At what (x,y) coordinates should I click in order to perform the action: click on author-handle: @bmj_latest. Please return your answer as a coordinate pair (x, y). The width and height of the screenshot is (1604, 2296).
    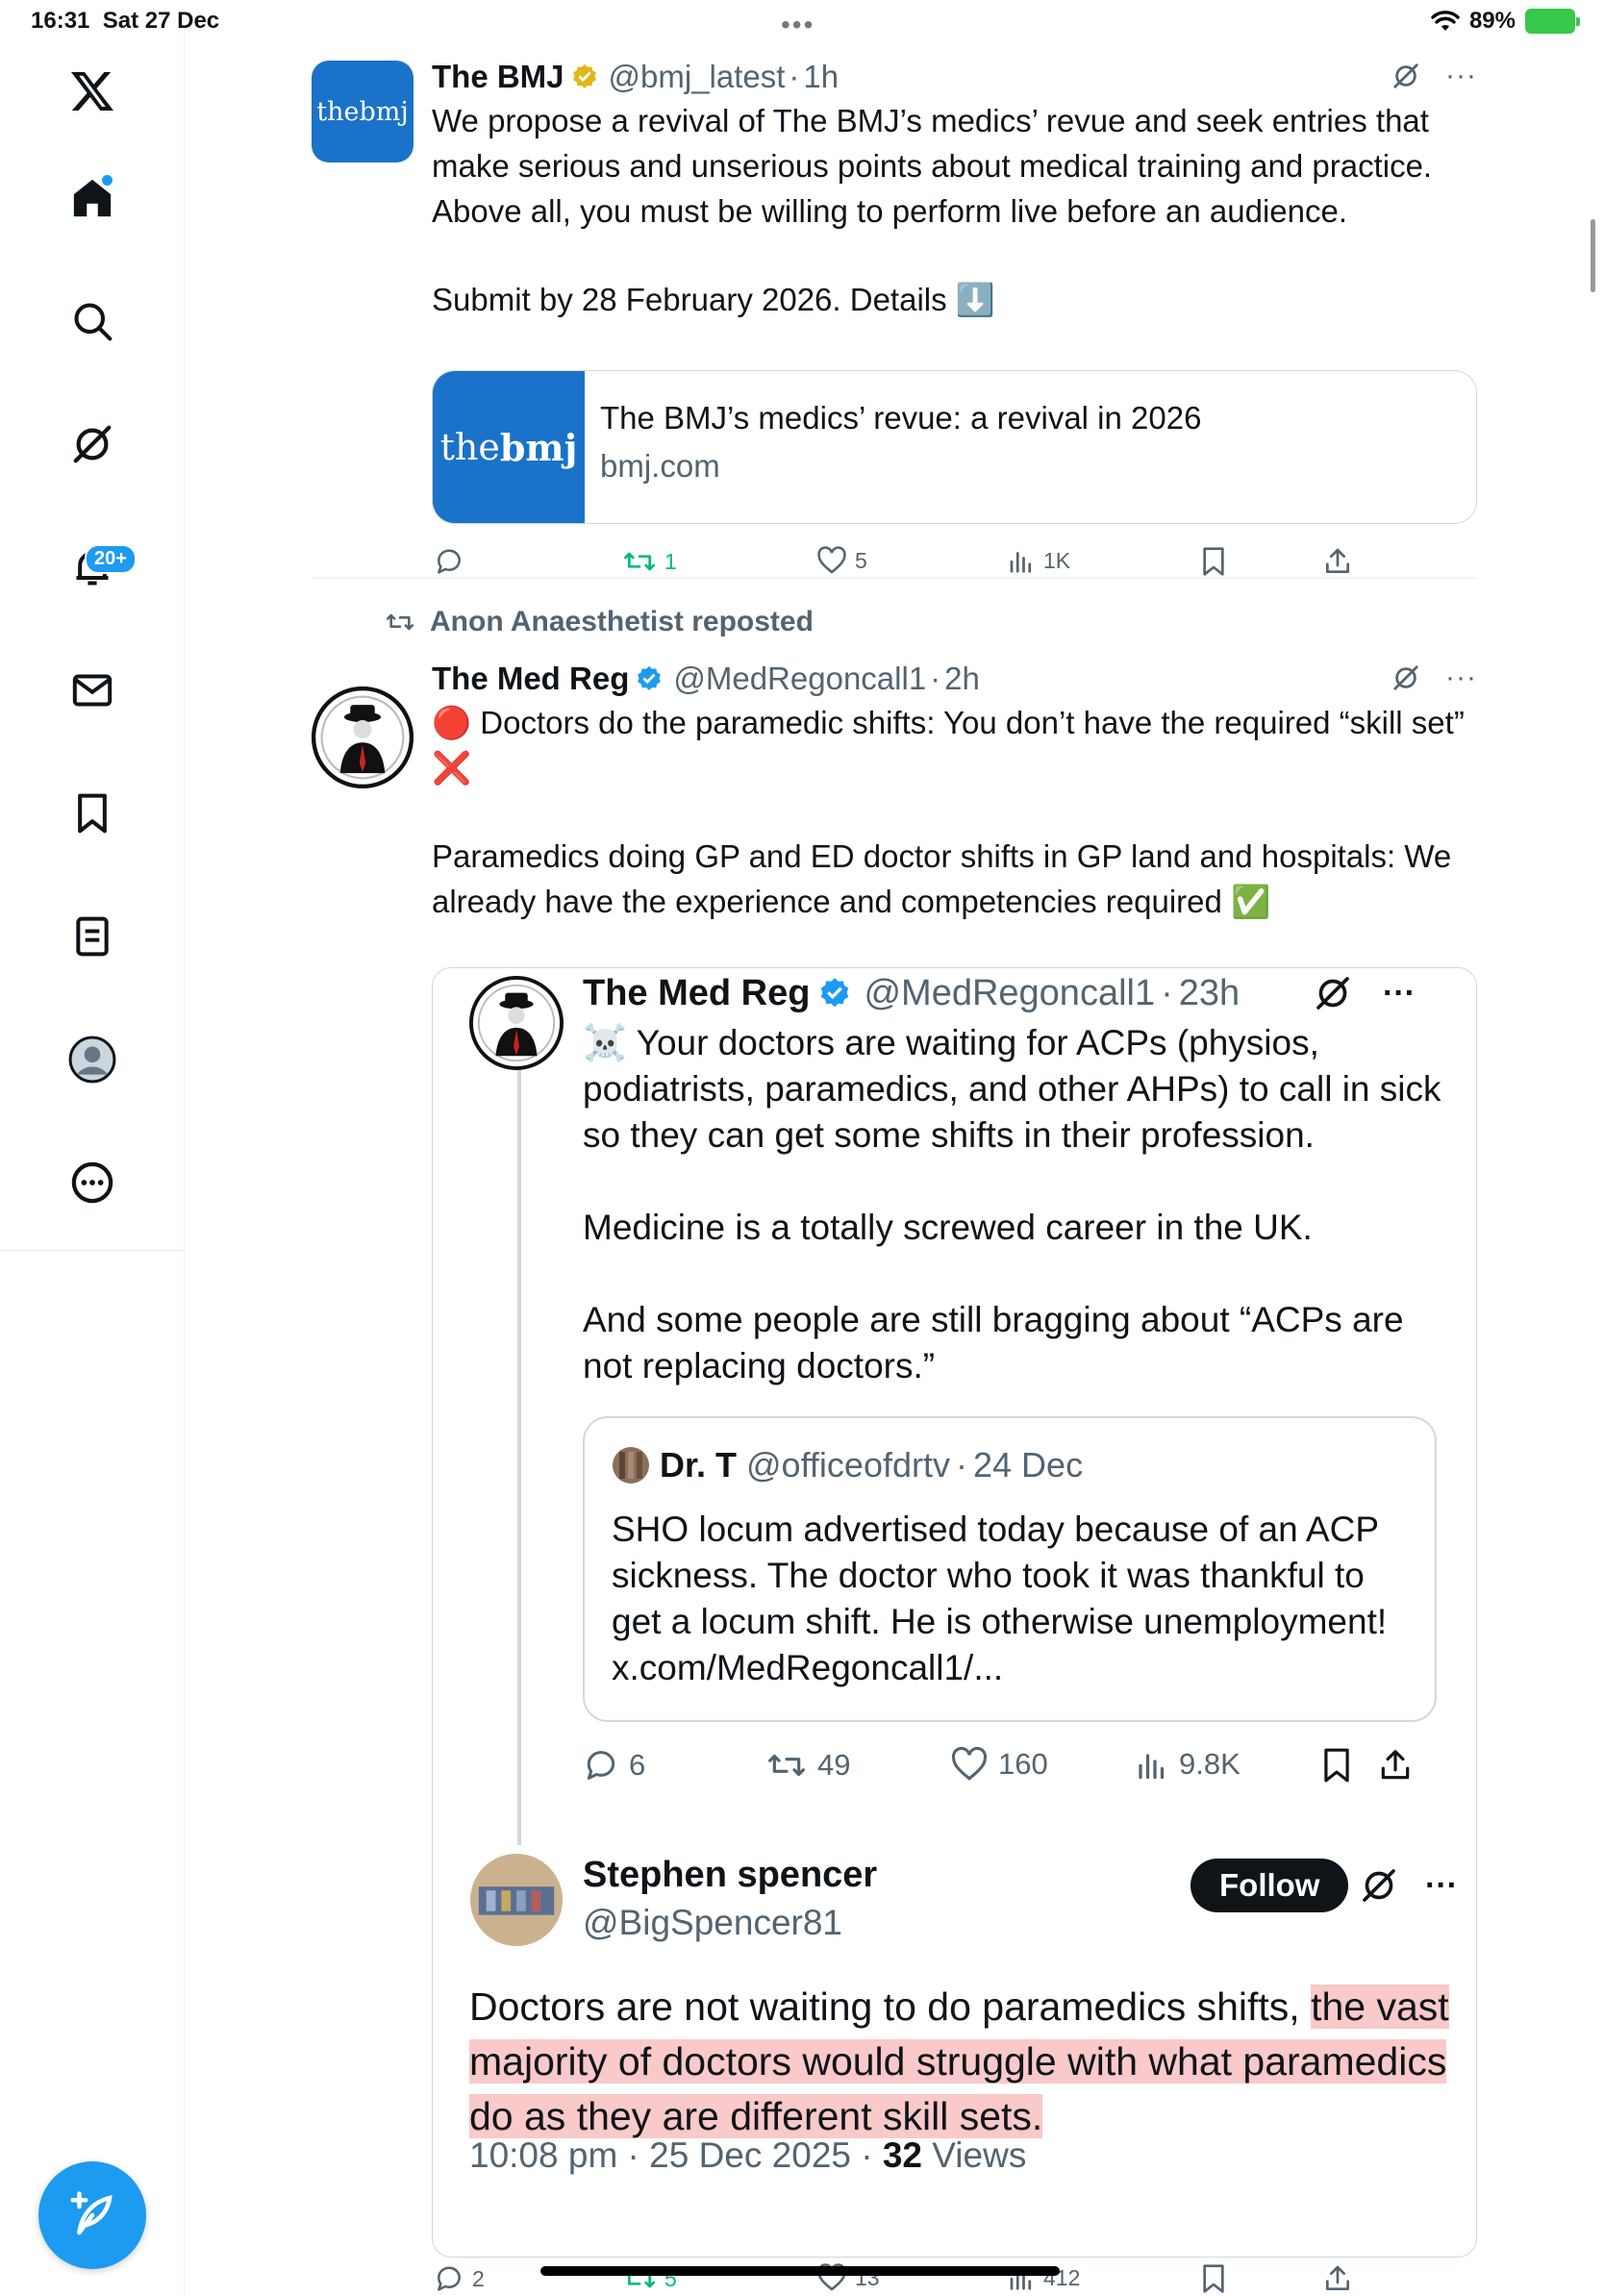
    Looking at the image, I should click on (697, 77).